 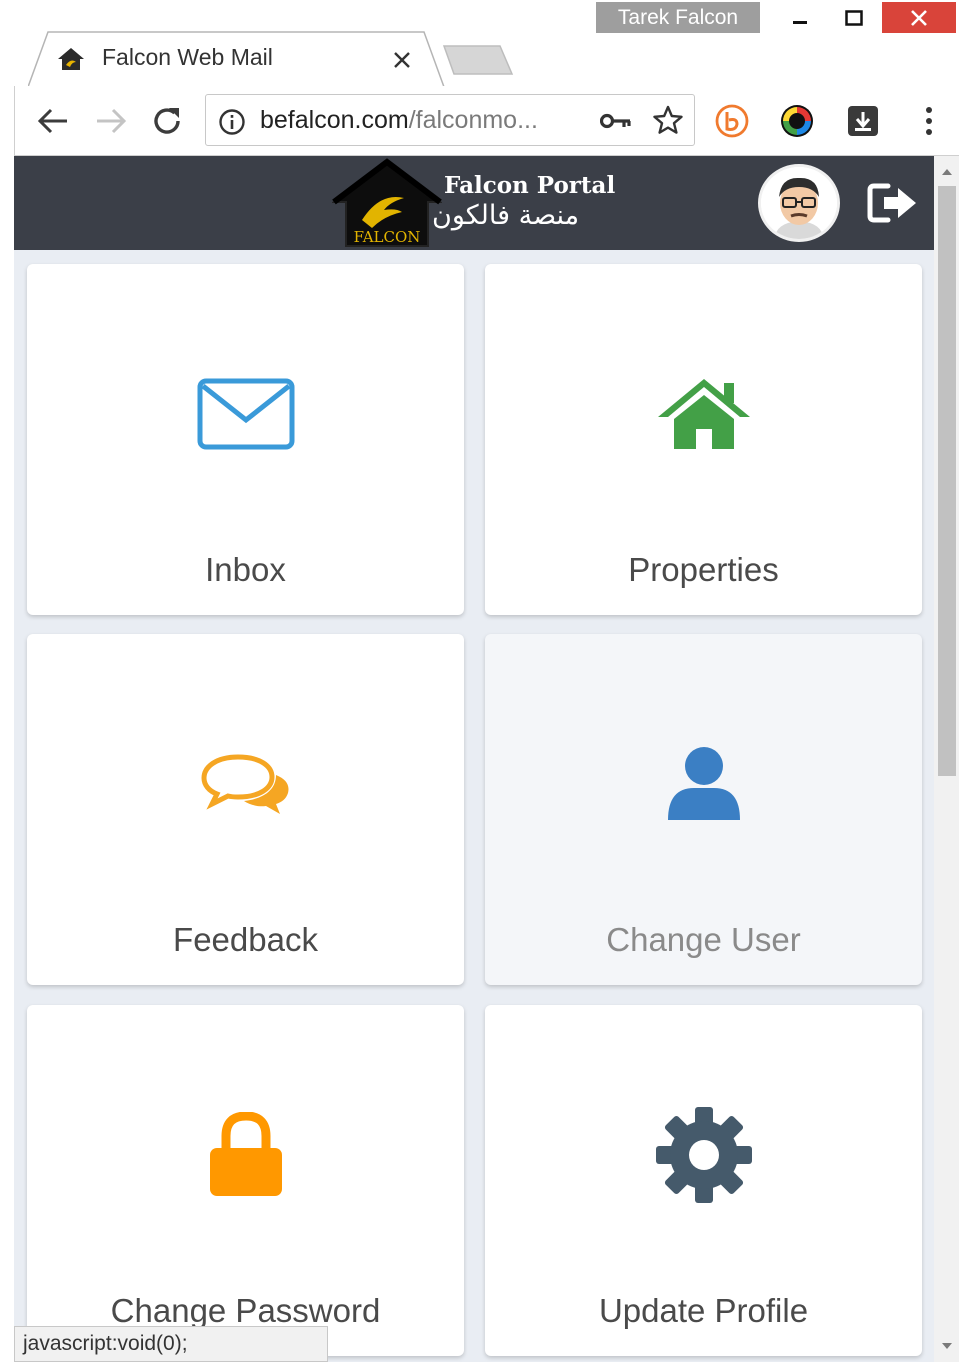 I want to click on user-avatar-icon, so click(x=799, y=203).